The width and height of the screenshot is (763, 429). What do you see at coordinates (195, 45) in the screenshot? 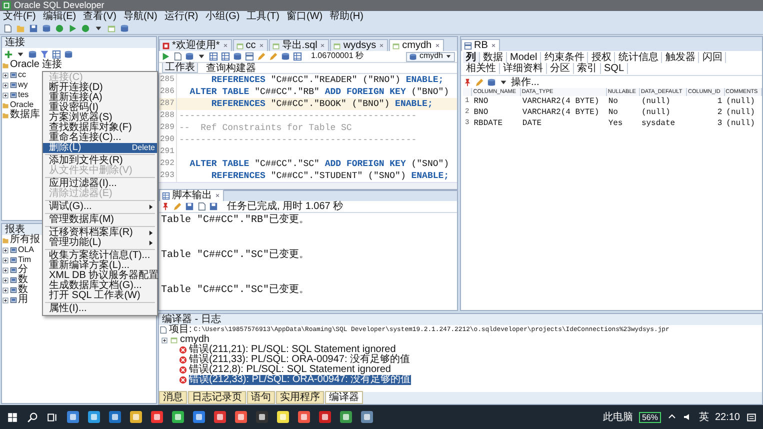
I see `editor-tab: *欢迎使用*` at bounding box center [195, 45].